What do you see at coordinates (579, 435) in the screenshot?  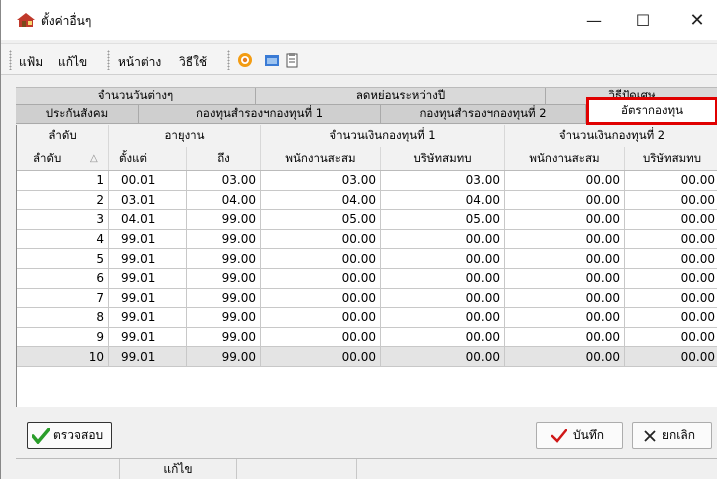 I see `save-button: บันทึก` at bounding box center [579, 435].